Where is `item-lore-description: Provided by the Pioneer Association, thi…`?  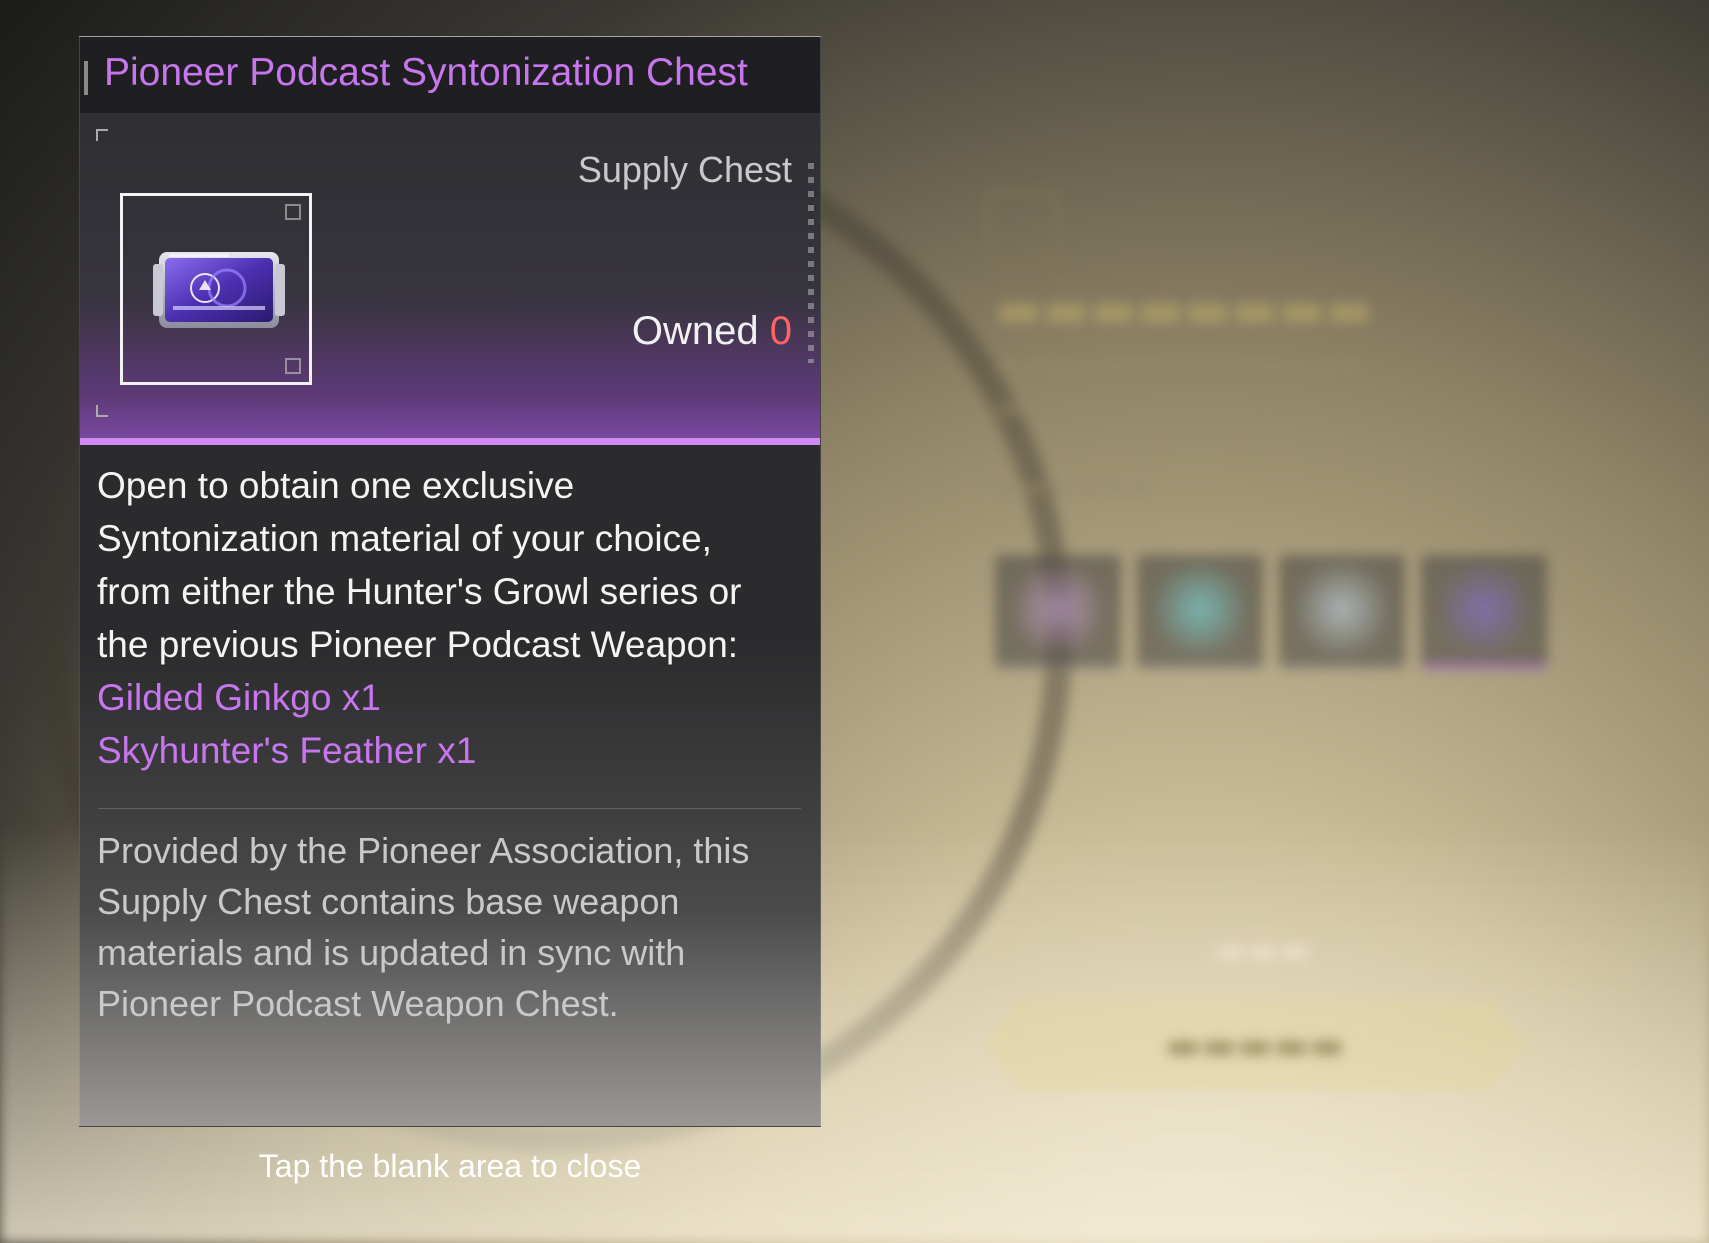
item-lore-description: Provided by the Pioneer Association, thi… is located at coordinates (455, 927).